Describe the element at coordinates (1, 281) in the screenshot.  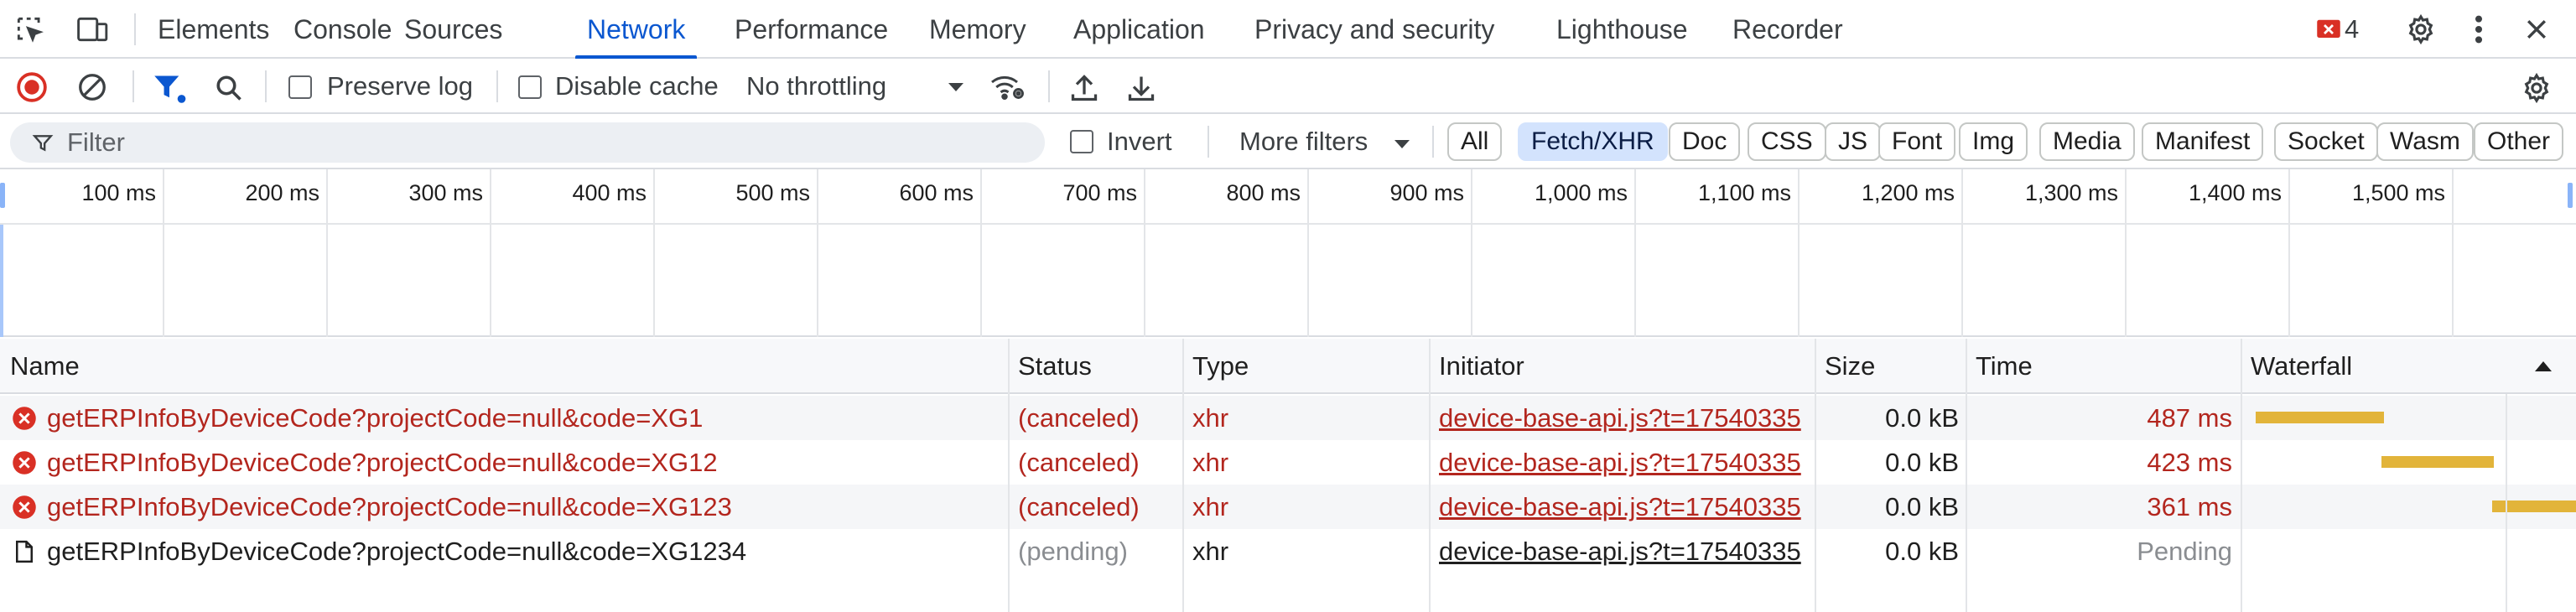
I see `overview-selection-left-edge` at that location.